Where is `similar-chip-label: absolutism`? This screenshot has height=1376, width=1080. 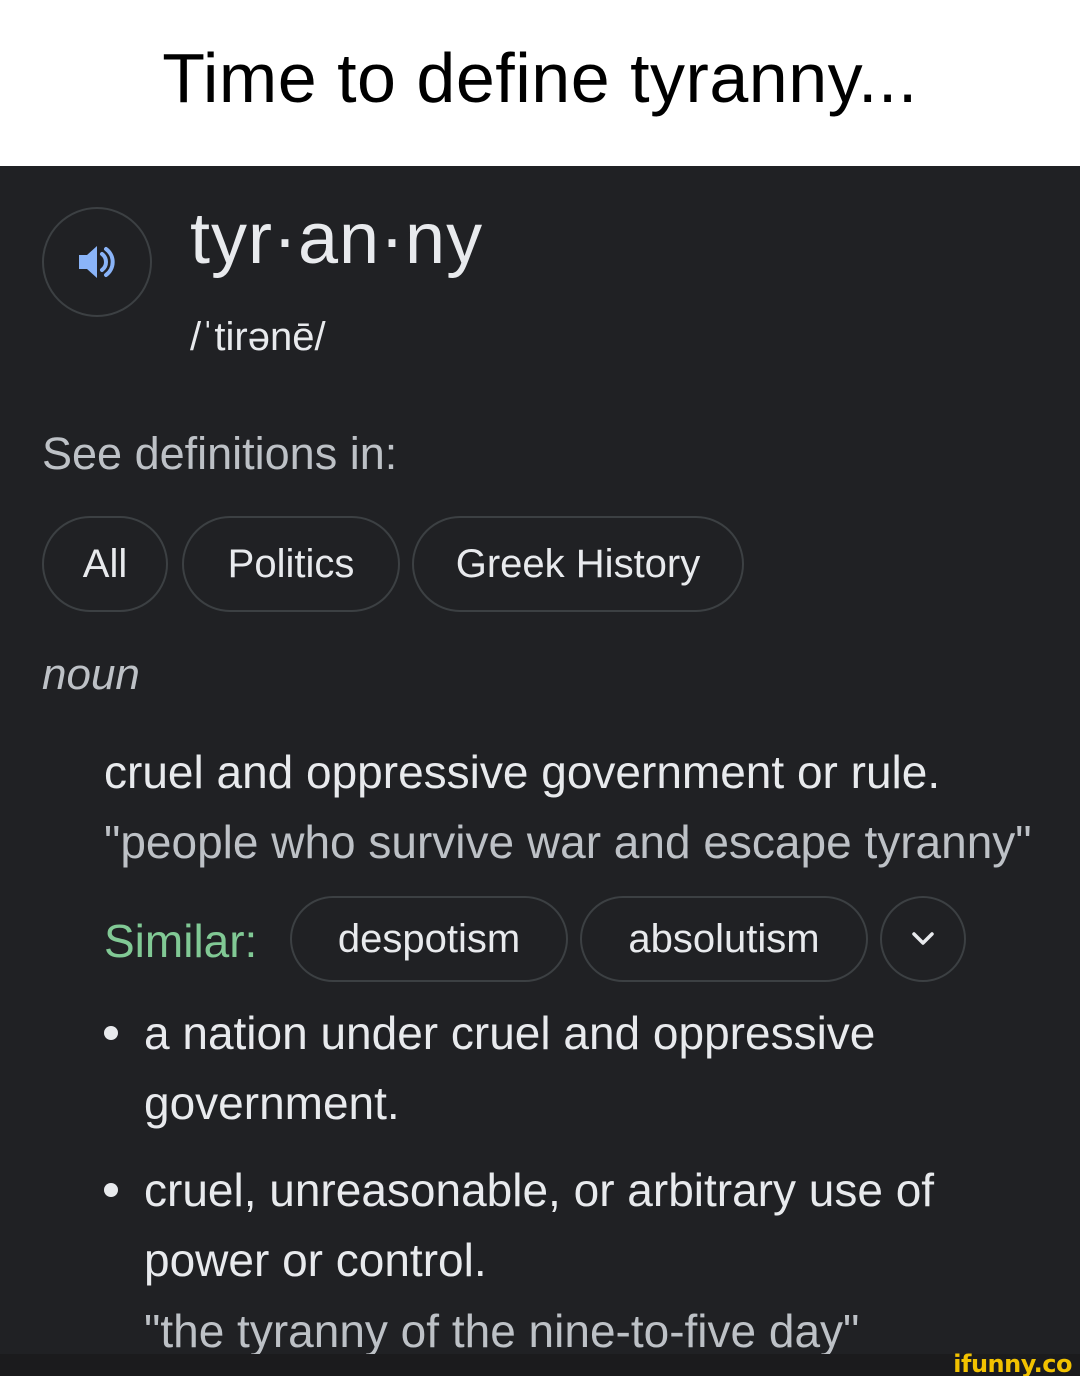
similar-chip-label: absolutism is located at coordinates (724, 938).